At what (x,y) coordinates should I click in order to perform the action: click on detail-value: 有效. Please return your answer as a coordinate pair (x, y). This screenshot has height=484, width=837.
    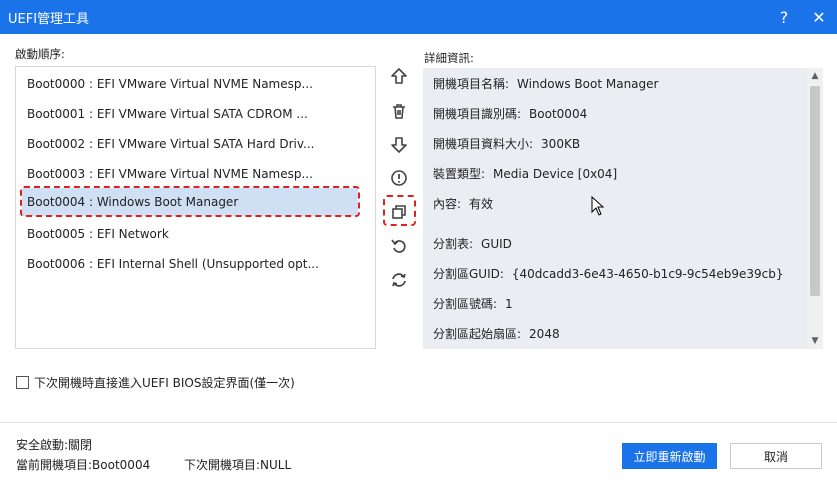
    Looking at the image, I should click on (481, 204).